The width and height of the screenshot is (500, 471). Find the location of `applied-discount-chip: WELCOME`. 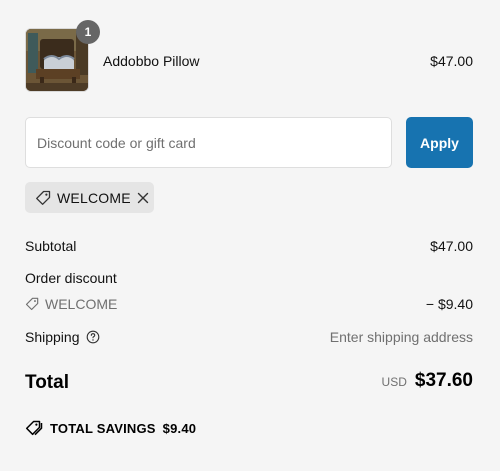

applied-discount-chip: WELCOME is located at coordinates (89, 197).